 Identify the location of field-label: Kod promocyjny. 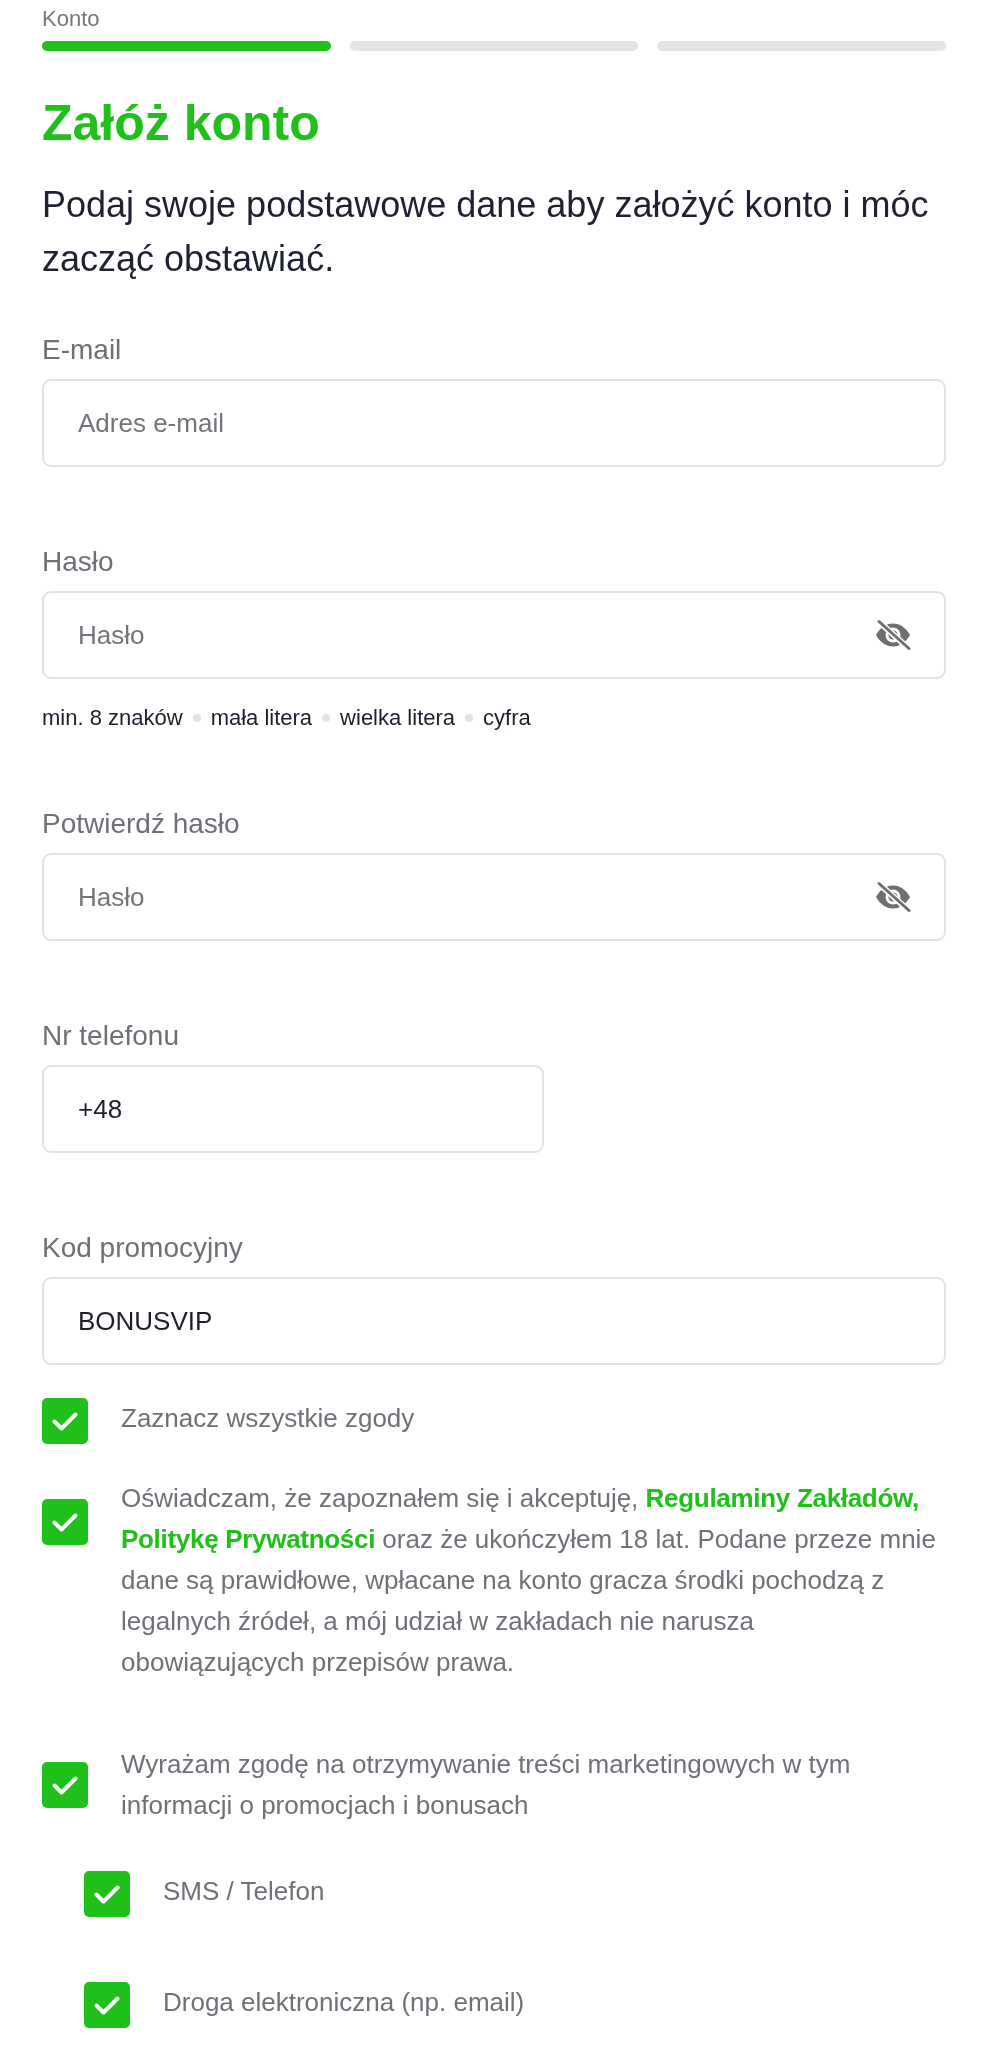
(142, 1248).